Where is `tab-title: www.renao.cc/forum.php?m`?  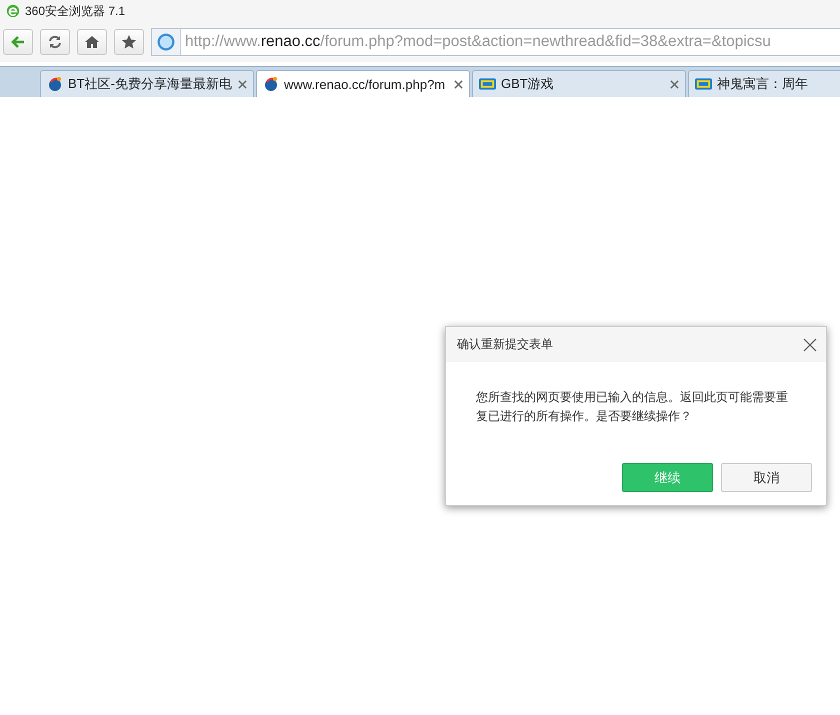
tab-title: www.renao.cc/forum.php?m is located at coordinates (365, 84).